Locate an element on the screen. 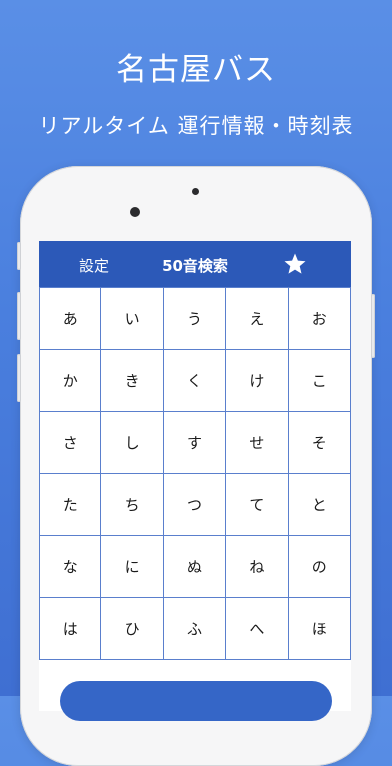  star-icon is located at coordinates (295, 264).